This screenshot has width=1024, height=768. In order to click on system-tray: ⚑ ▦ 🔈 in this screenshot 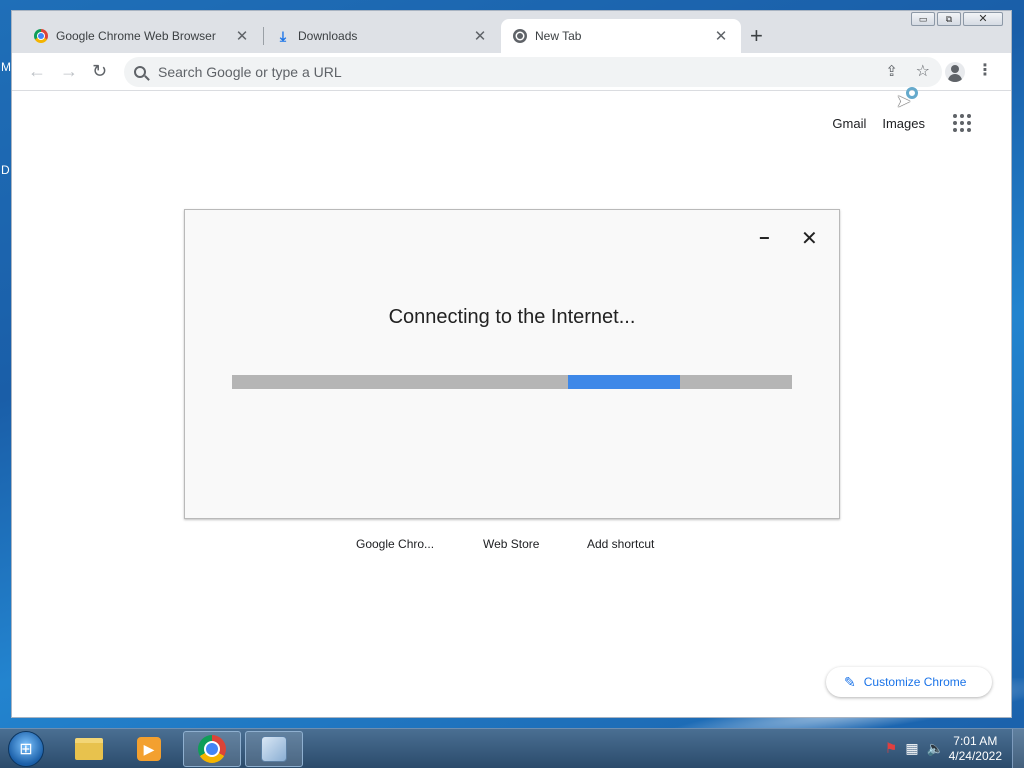, I will do `click(914, 748)`.